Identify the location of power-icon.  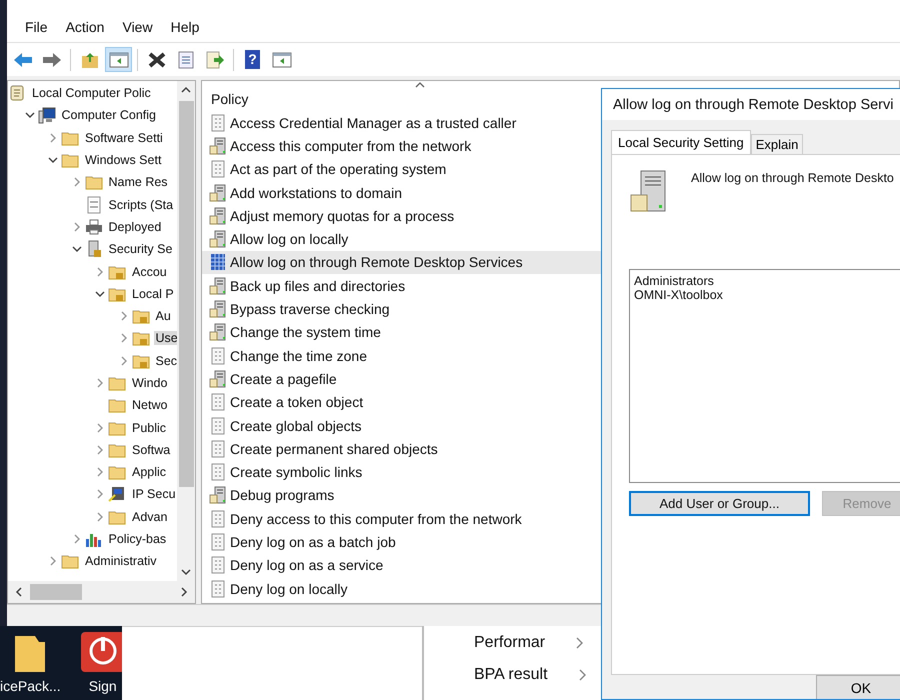
(102, 652).